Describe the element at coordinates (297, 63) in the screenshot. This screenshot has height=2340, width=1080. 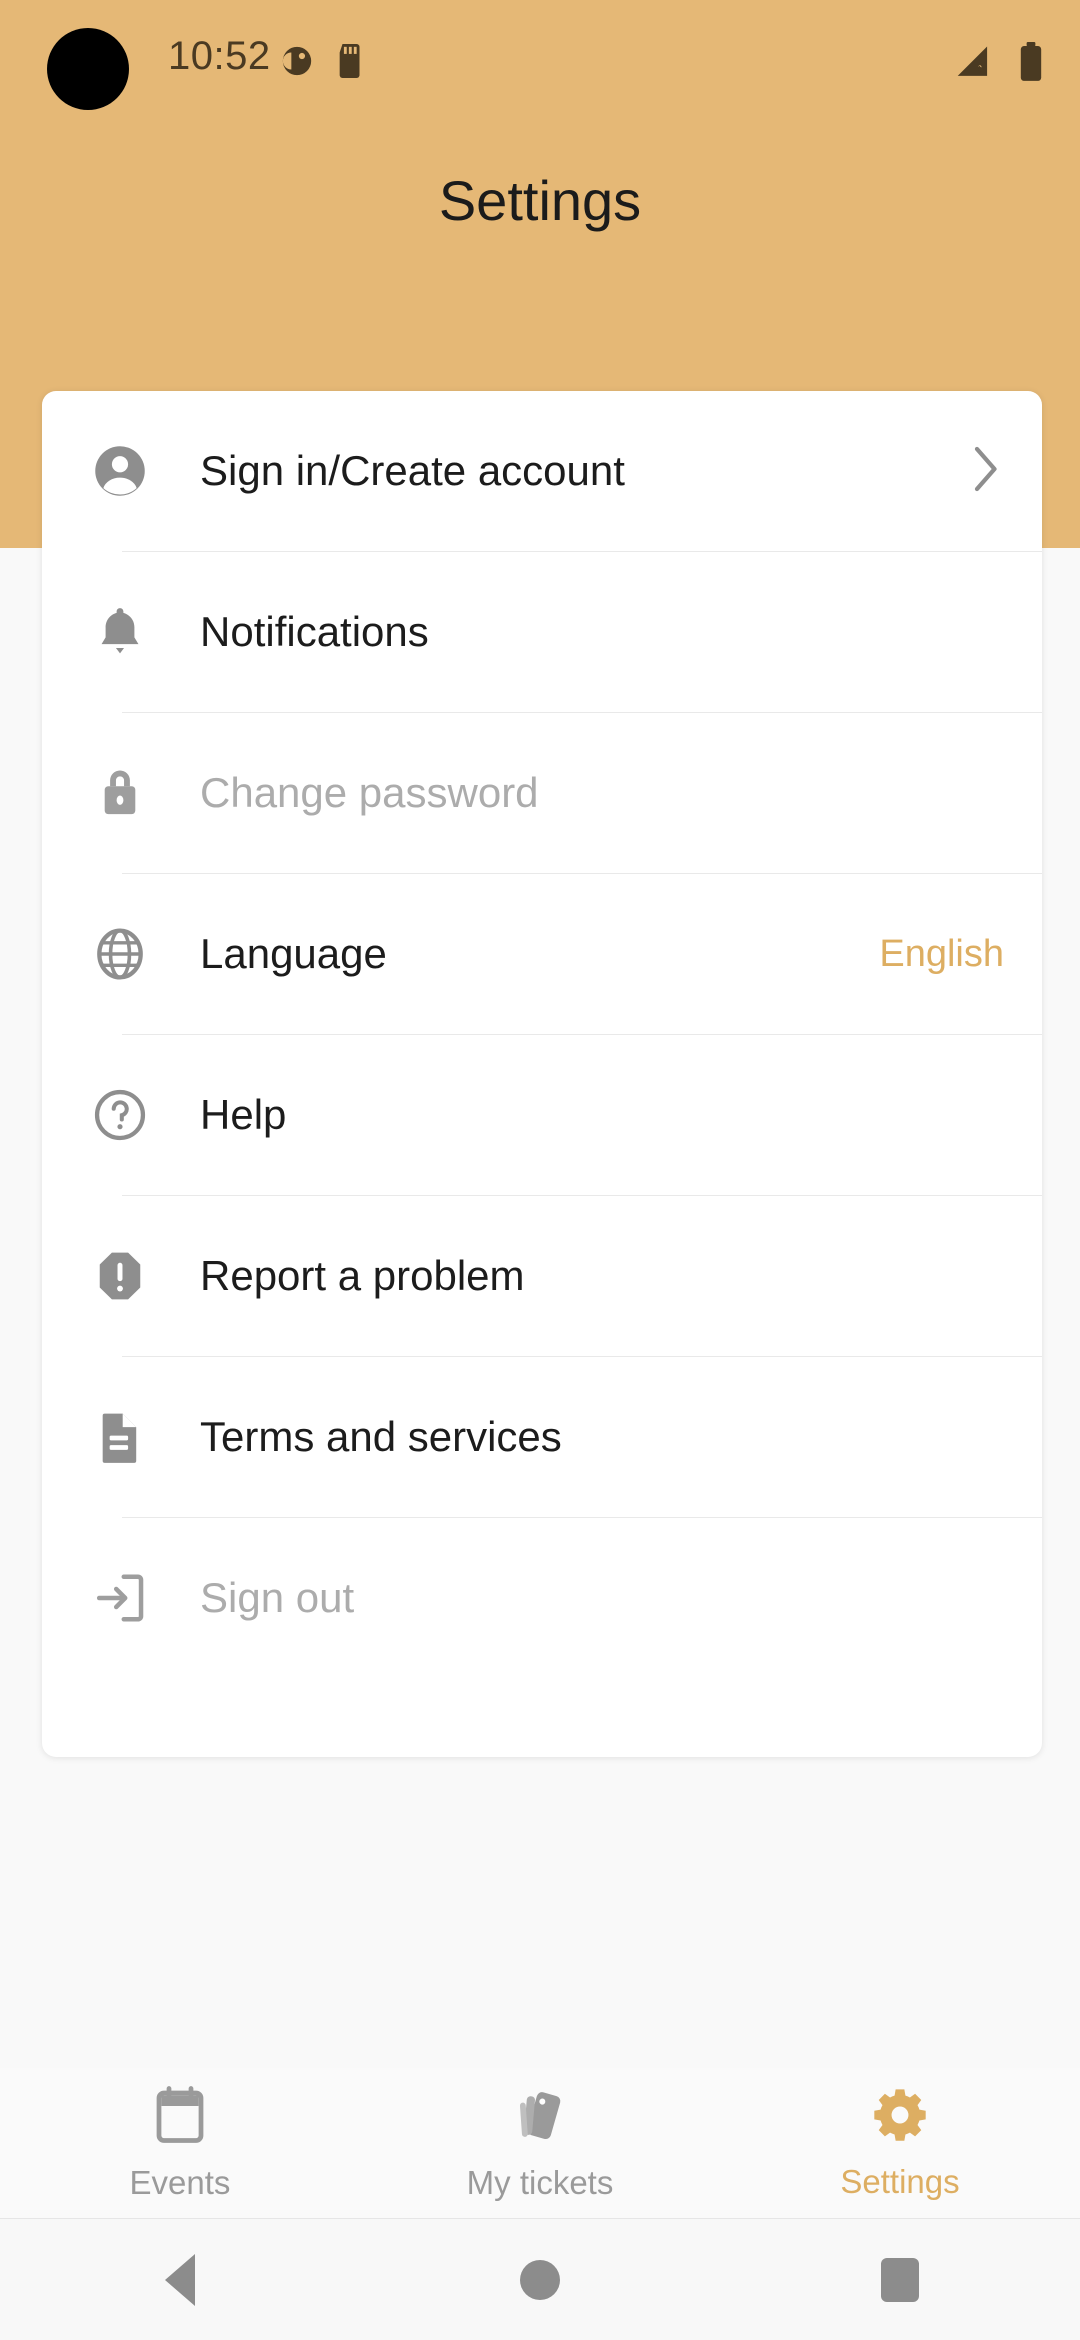
I see `do-not-disturb-icon` at that location.